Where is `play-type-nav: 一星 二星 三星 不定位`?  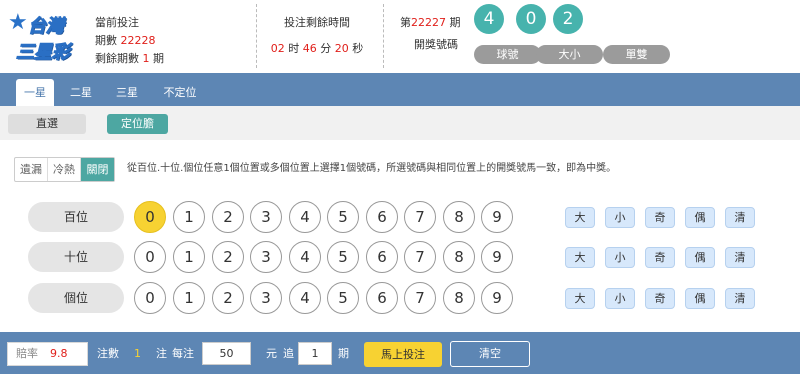 play-type-nav: 一星 二星 三星 不定位 is located at coordinates (400, 89).